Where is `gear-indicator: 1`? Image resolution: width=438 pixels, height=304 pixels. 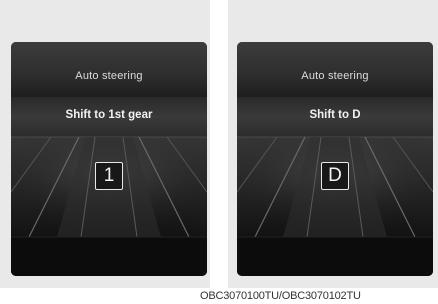 gear-indicator: 1 is located at coordinates (109, 176).